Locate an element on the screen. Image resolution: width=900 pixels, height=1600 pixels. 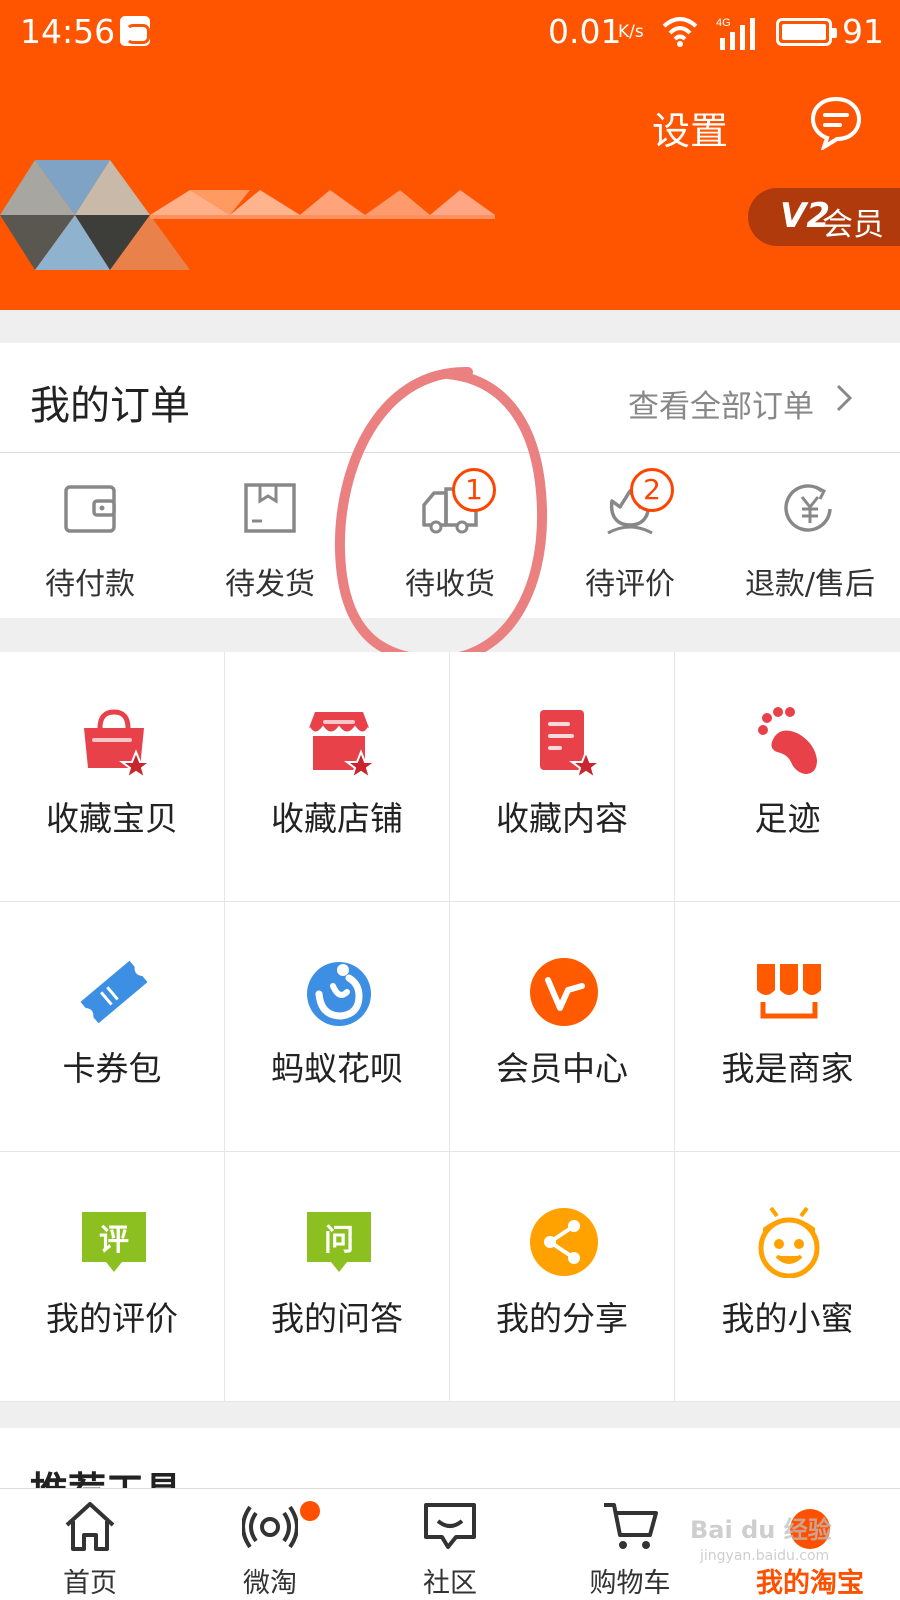
watermark: Bai du 经验 is located at coordinates (761, 1530).